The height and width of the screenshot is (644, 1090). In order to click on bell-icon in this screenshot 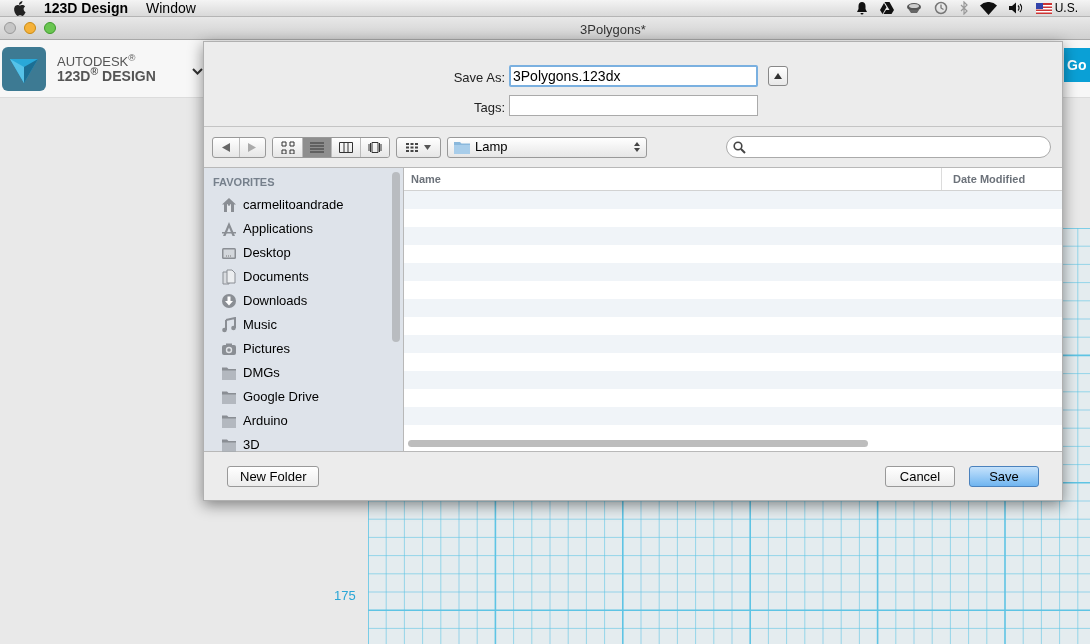, I will do `click(861, 8)`.